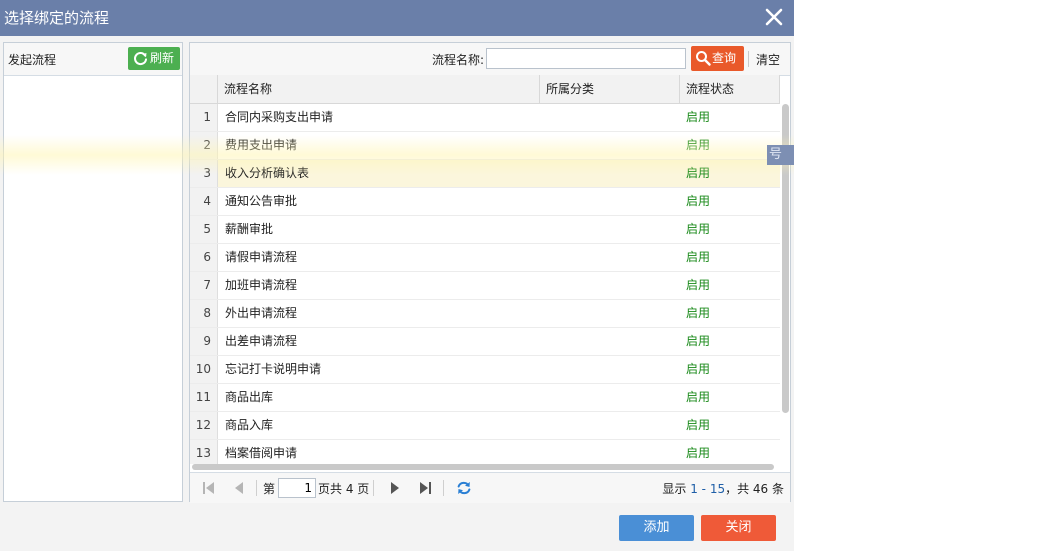 This screenshot has width=1063, height=551. What do you see at coordinates (204, 425) in the screenshot?
I see `row-number: 12` at bounding box center [204, 425].